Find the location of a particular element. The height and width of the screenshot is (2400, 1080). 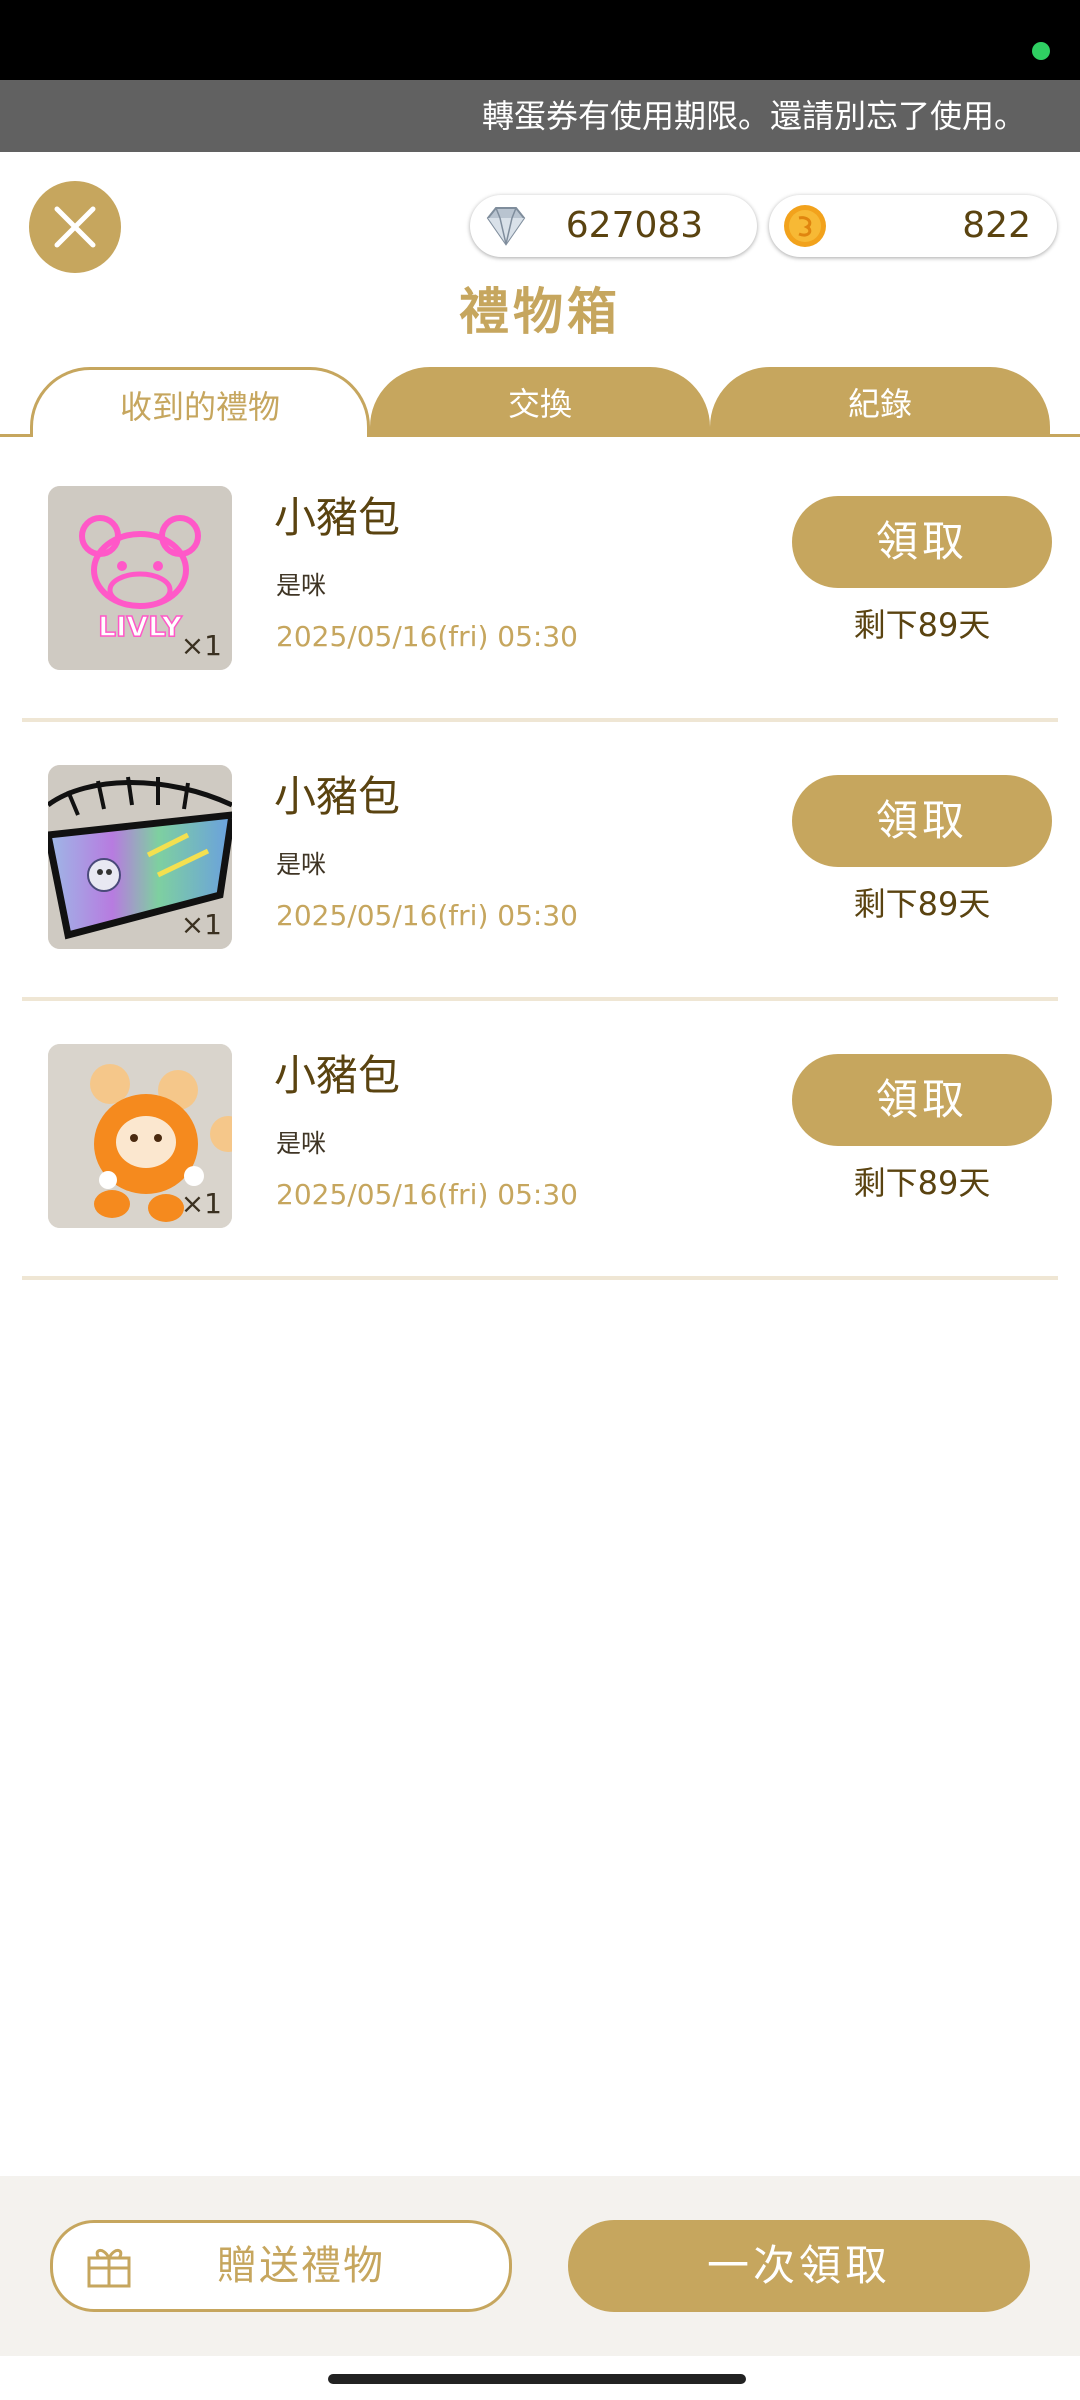

tab-received-gifts: 收到的禮物 is located at coordinates (200, 402).